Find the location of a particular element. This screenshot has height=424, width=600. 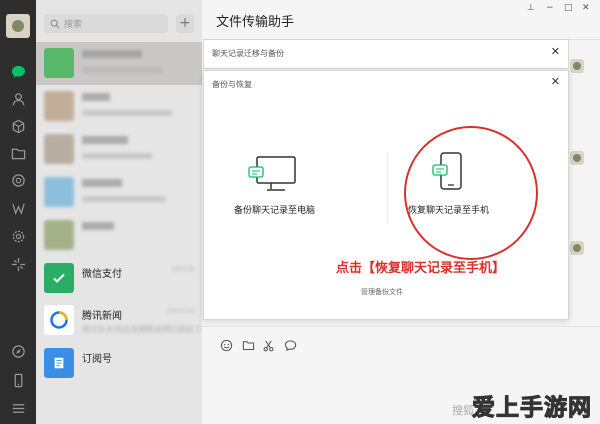

subscriptions-avatar is located at coordinates (59, 363).